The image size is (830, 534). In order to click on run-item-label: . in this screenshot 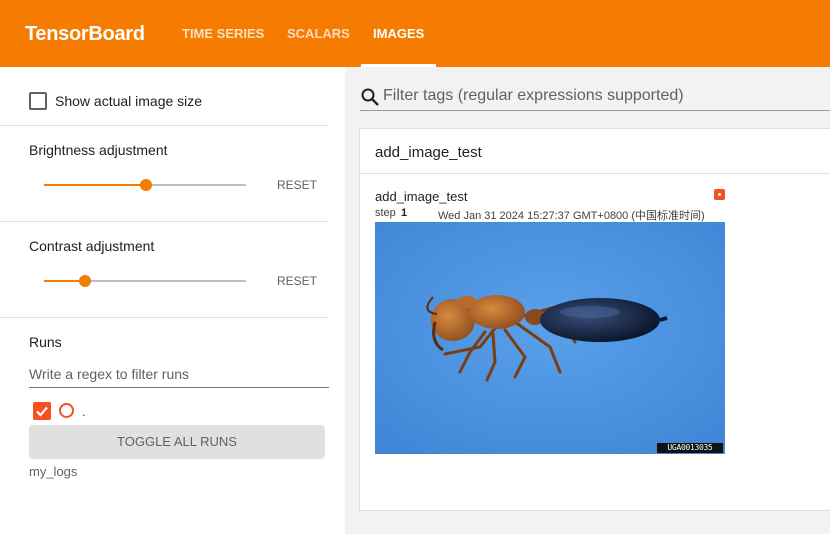, I will do `click(84, 411)`.